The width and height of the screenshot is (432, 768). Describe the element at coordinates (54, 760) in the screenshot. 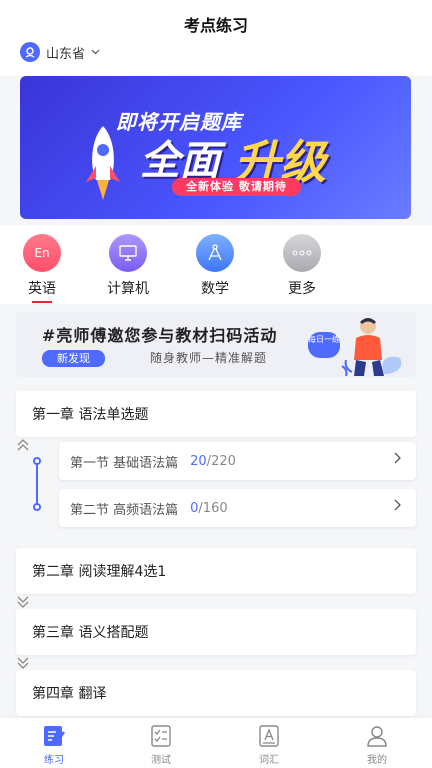

I see `tab-label: 练习` at that location.